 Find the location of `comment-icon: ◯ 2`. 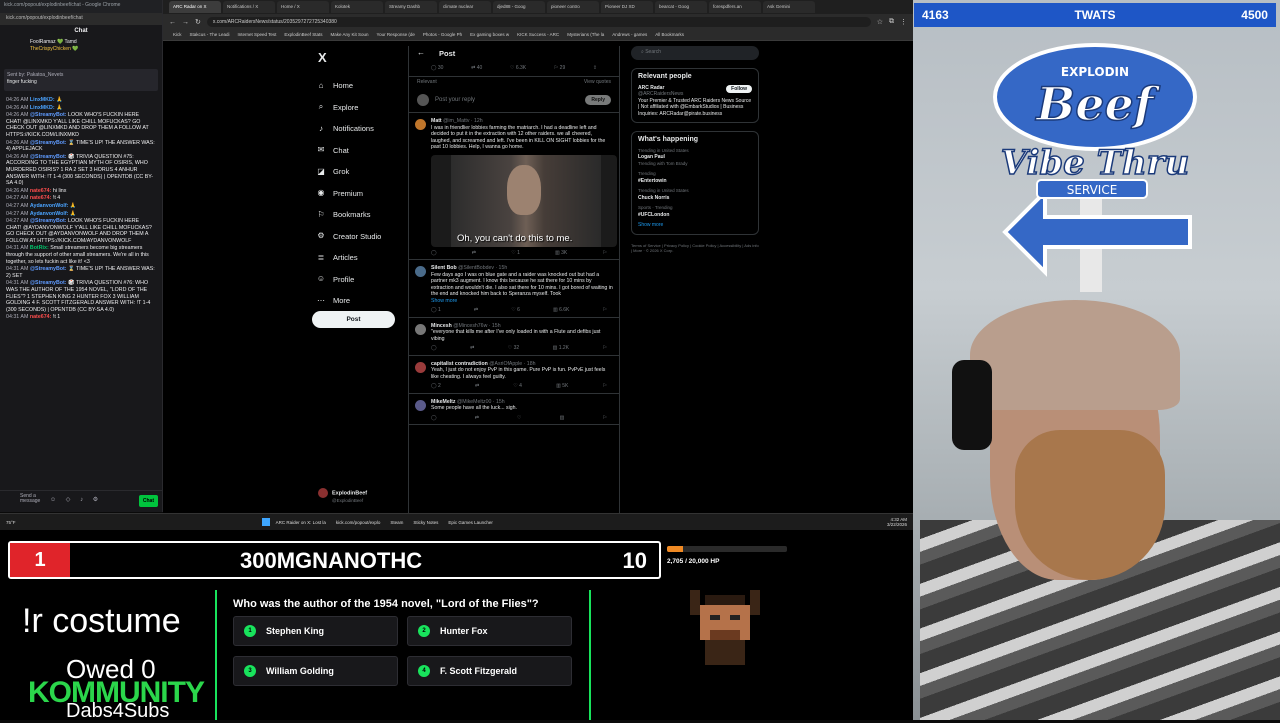

comment-icon: ◯ 2 is located at coordinates (436, 386).